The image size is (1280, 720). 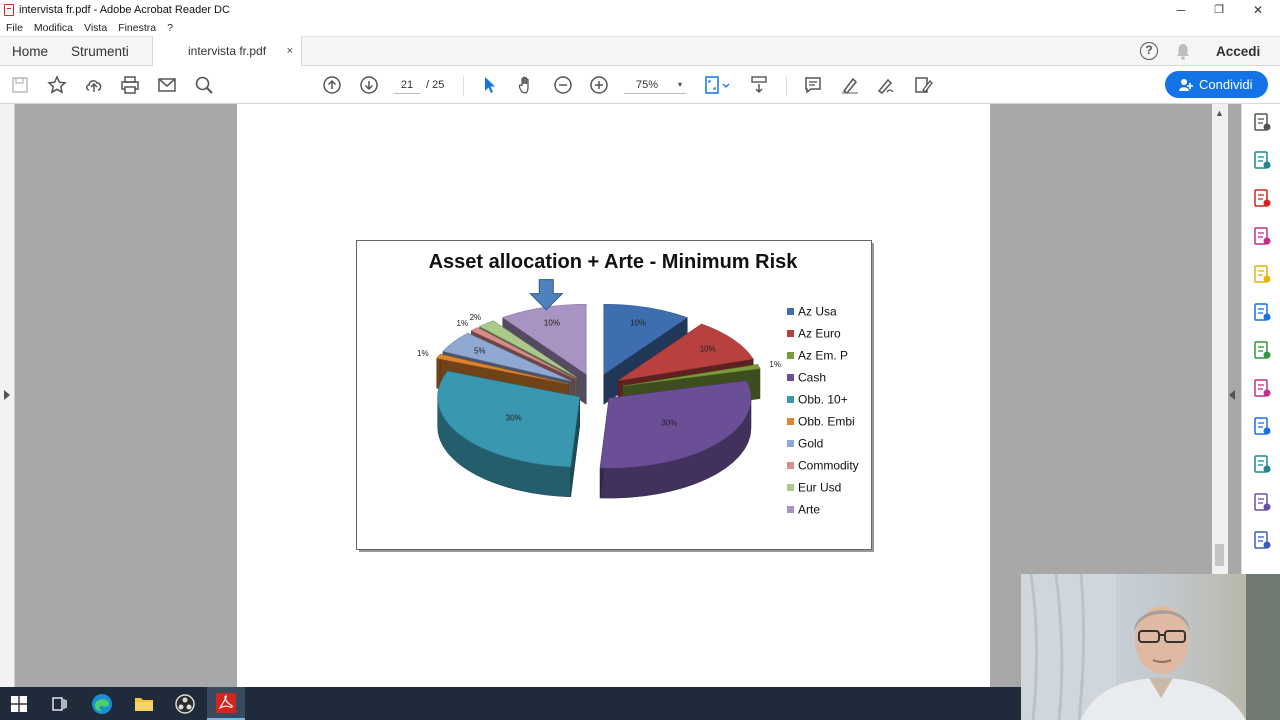 I want to click on menu-file: File, so click(x=14, y=28).